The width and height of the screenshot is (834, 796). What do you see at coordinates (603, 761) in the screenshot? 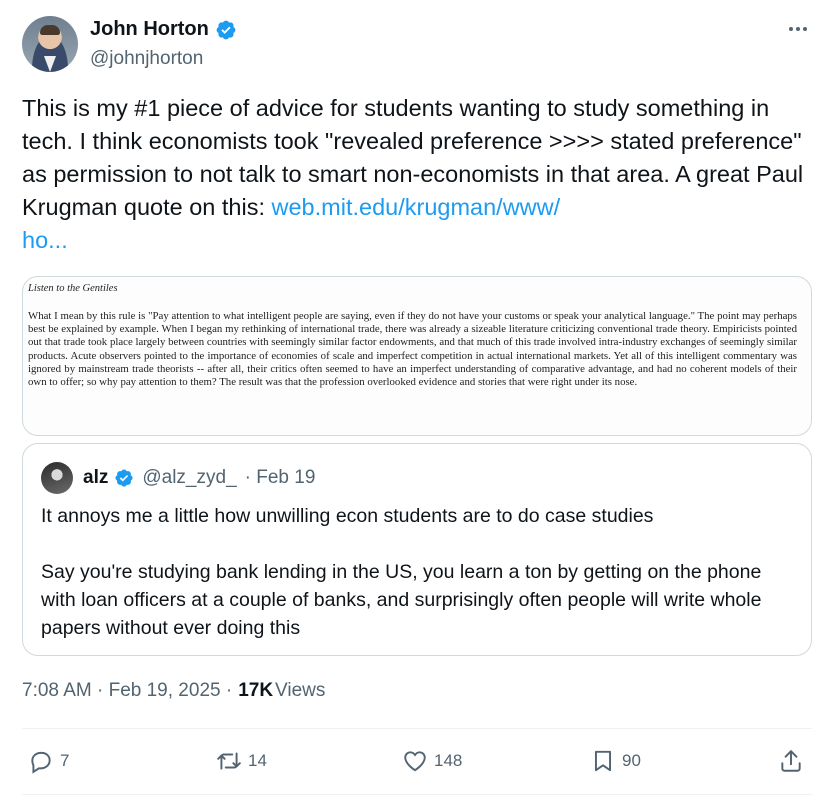
I see `bookmark-icon` at bounding box center [603, 761].